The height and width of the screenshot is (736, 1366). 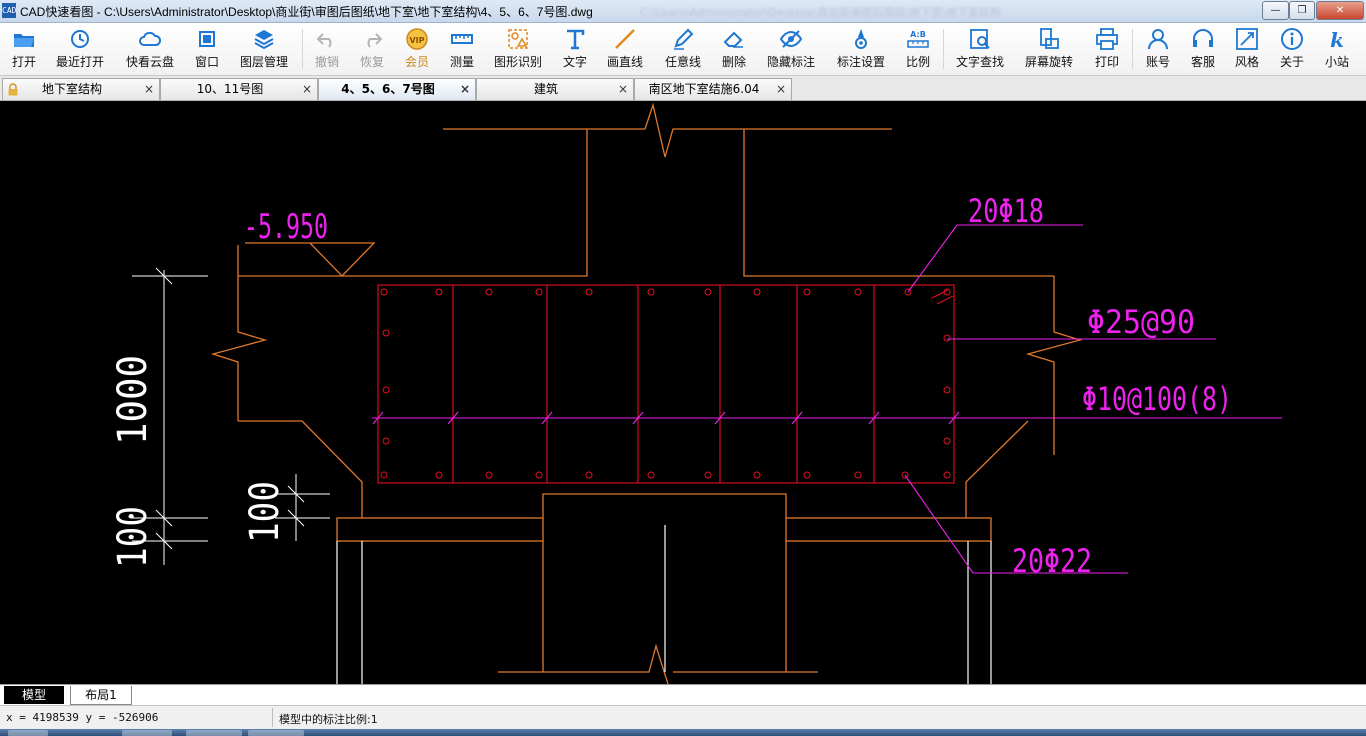 What do you see at coordinates (207, 49) in the screenshot?
I see `window-button: 窗口` at bounding box center [207, 49].